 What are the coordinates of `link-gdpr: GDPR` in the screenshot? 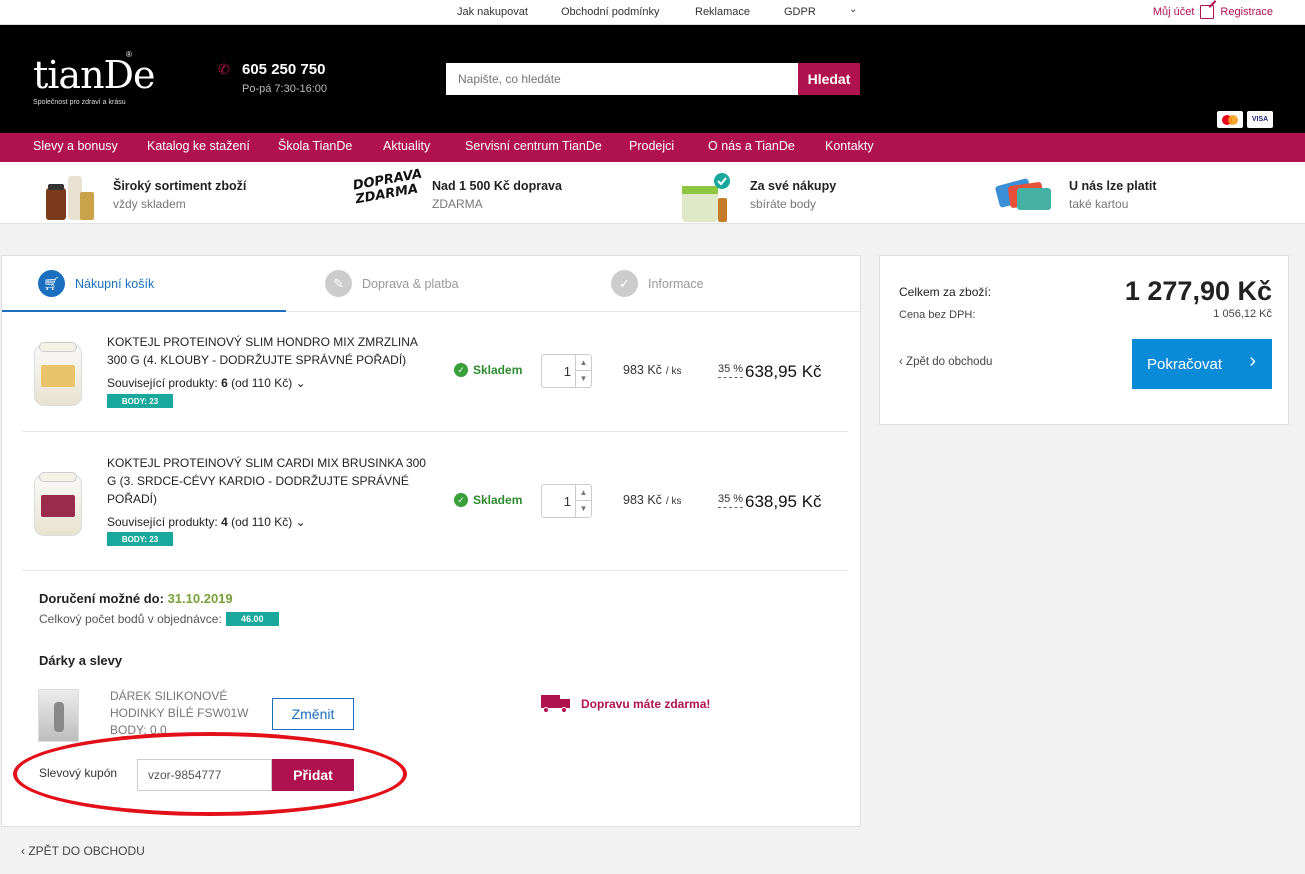 It's located at (800, 12).